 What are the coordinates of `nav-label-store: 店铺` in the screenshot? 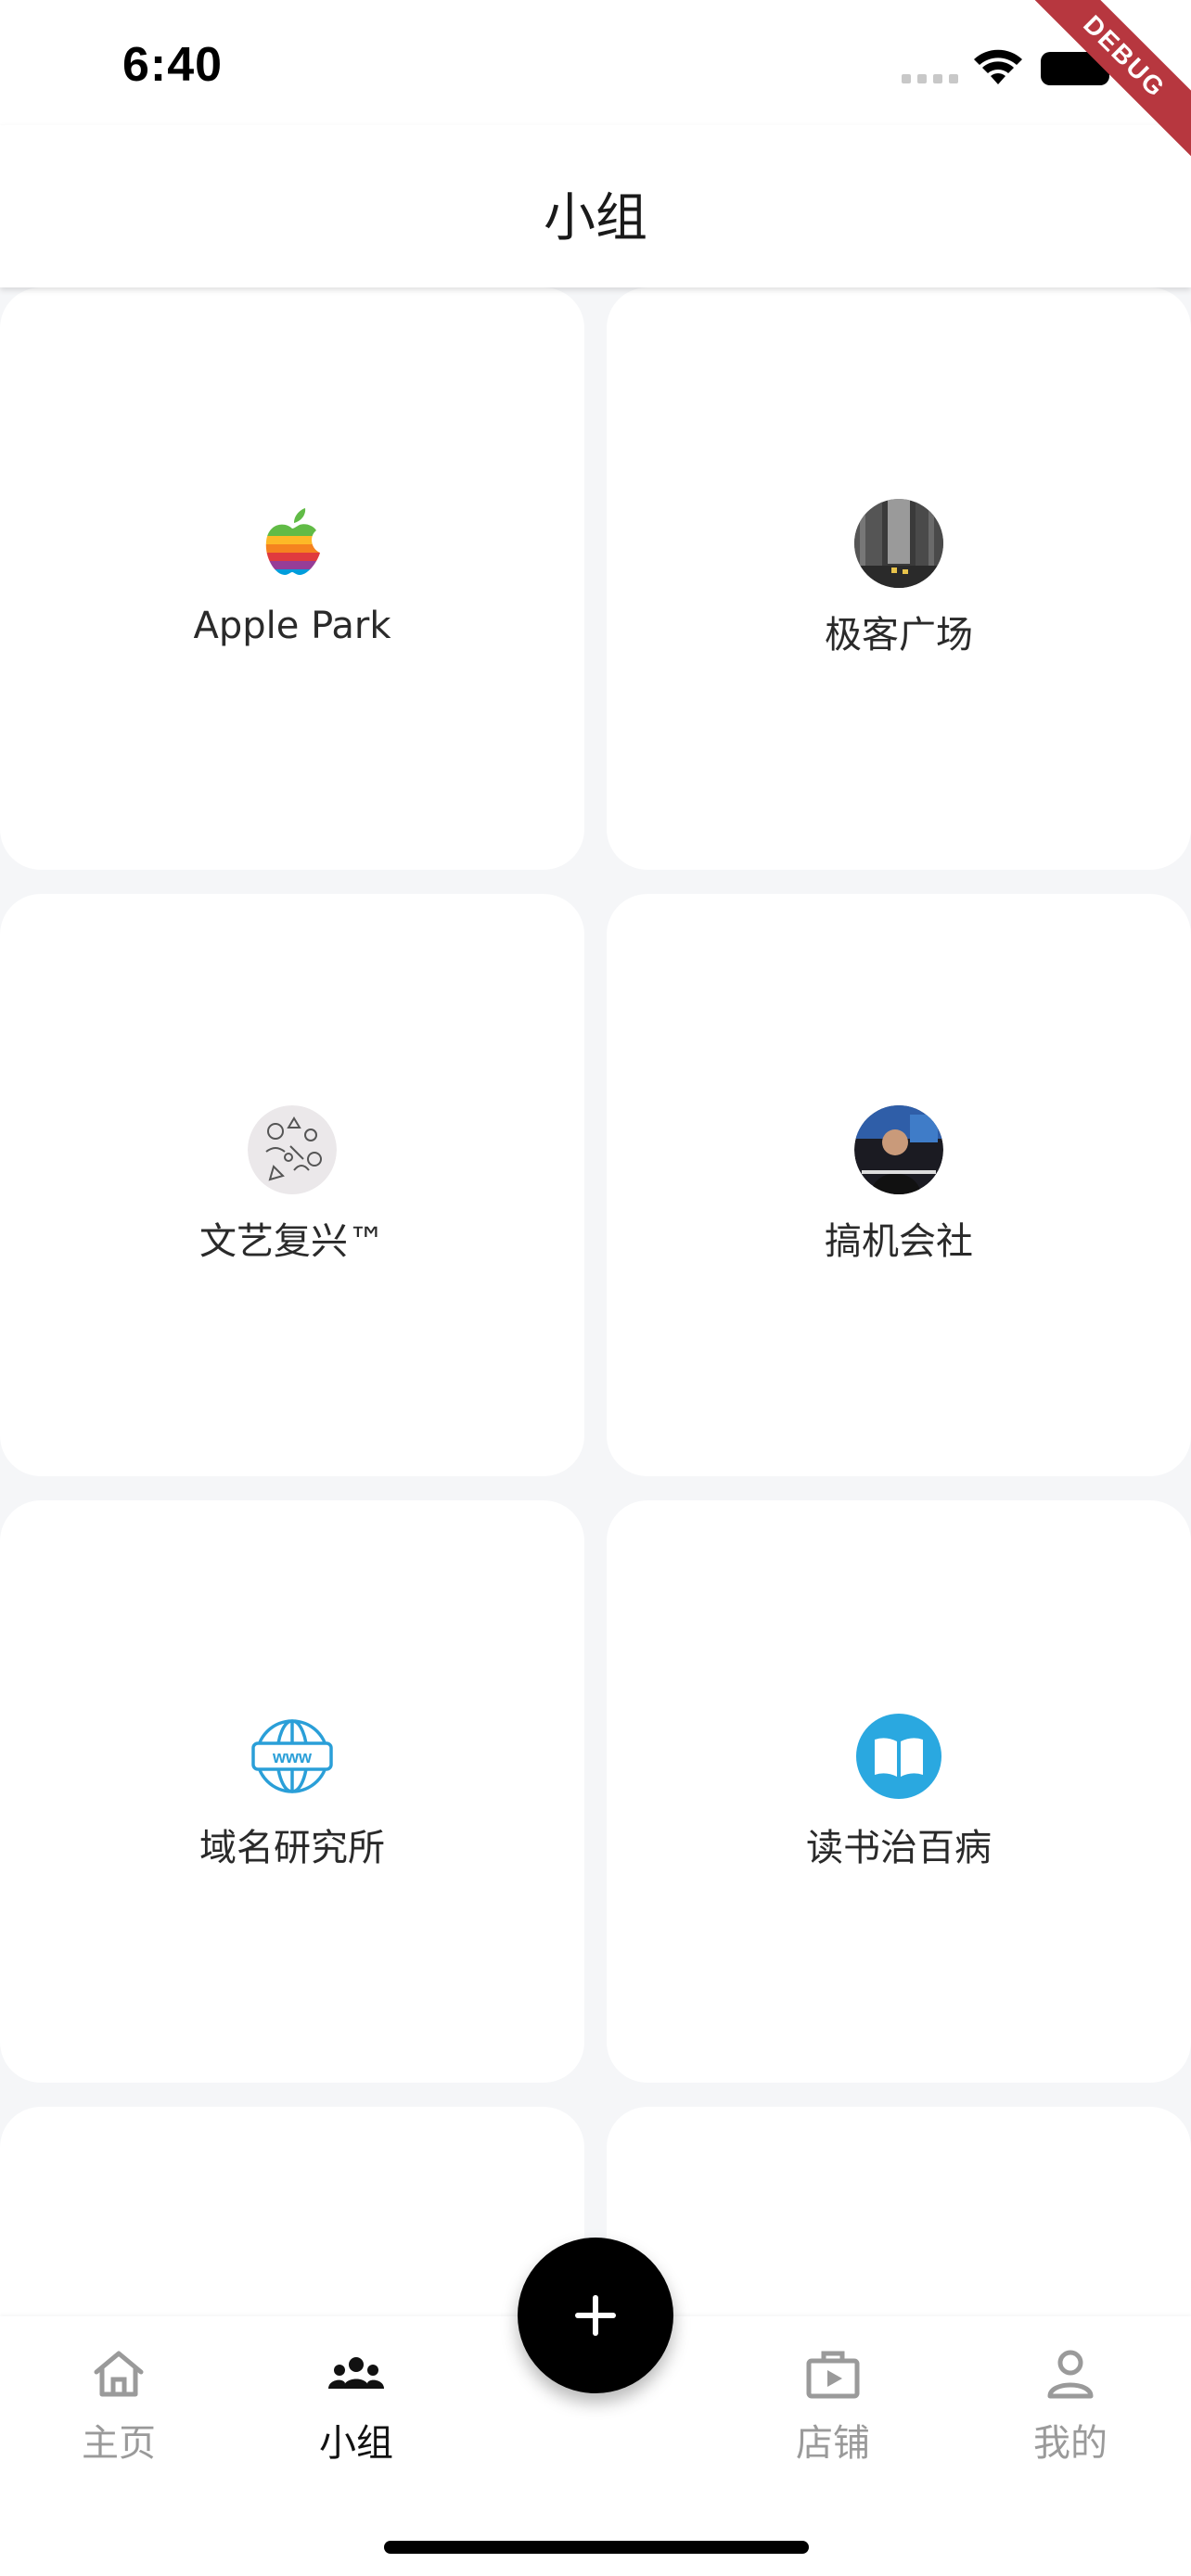 It's located at (833, 2444).